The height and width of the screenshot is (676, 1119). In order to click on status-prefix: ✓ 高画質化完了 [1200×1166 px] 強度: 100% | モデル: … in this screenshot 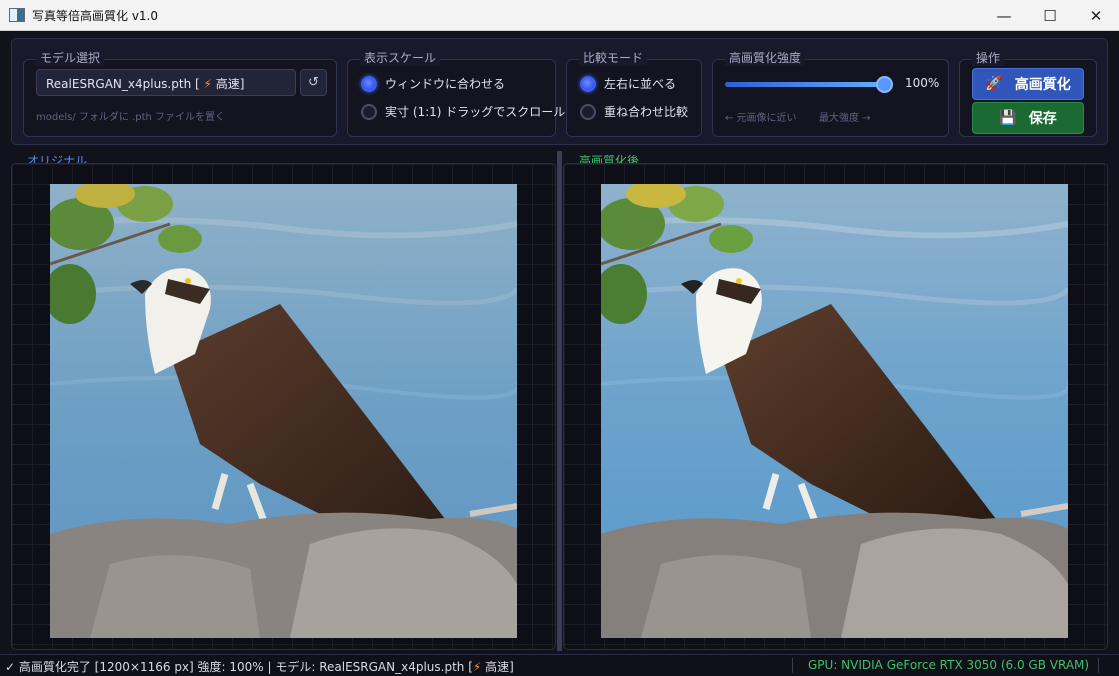, I will do `click(239, 667)`.